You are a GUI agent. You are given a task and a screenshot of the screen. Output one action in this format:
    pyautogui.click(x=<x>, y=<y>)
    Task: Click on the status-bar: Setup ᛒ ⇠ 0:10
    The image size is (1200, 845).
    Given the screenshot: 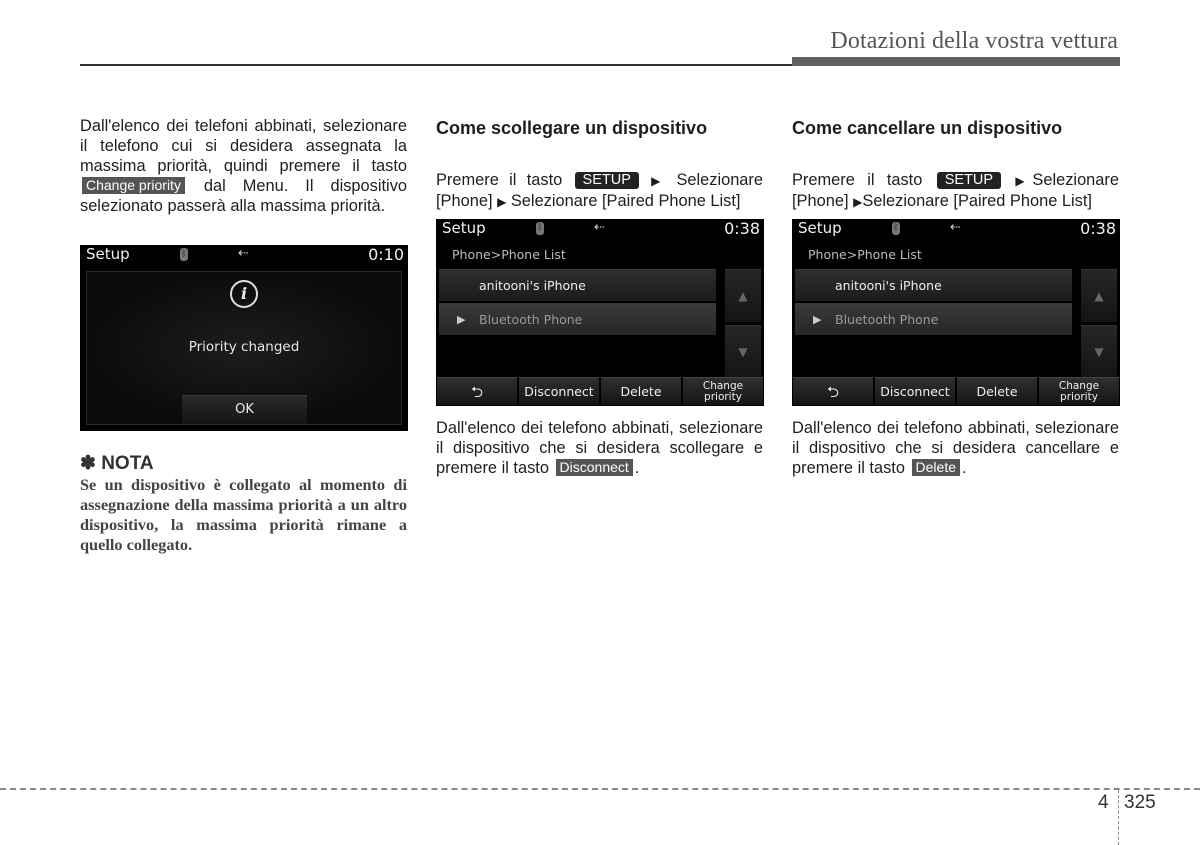 What is the action you would take?
    pyautogui.click(x=244, y=256)
    